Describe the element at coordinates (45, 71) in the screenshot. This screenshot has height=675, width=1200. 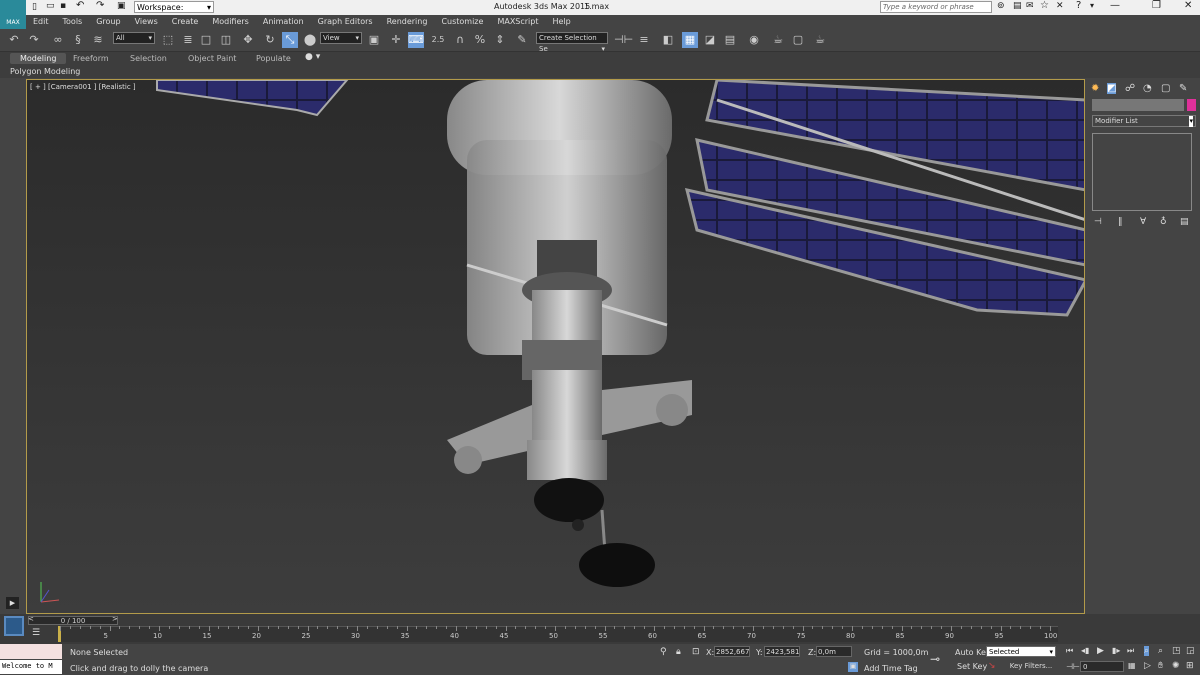
I see `polygon-modeling-panel: Polygon Modeling` at that location.